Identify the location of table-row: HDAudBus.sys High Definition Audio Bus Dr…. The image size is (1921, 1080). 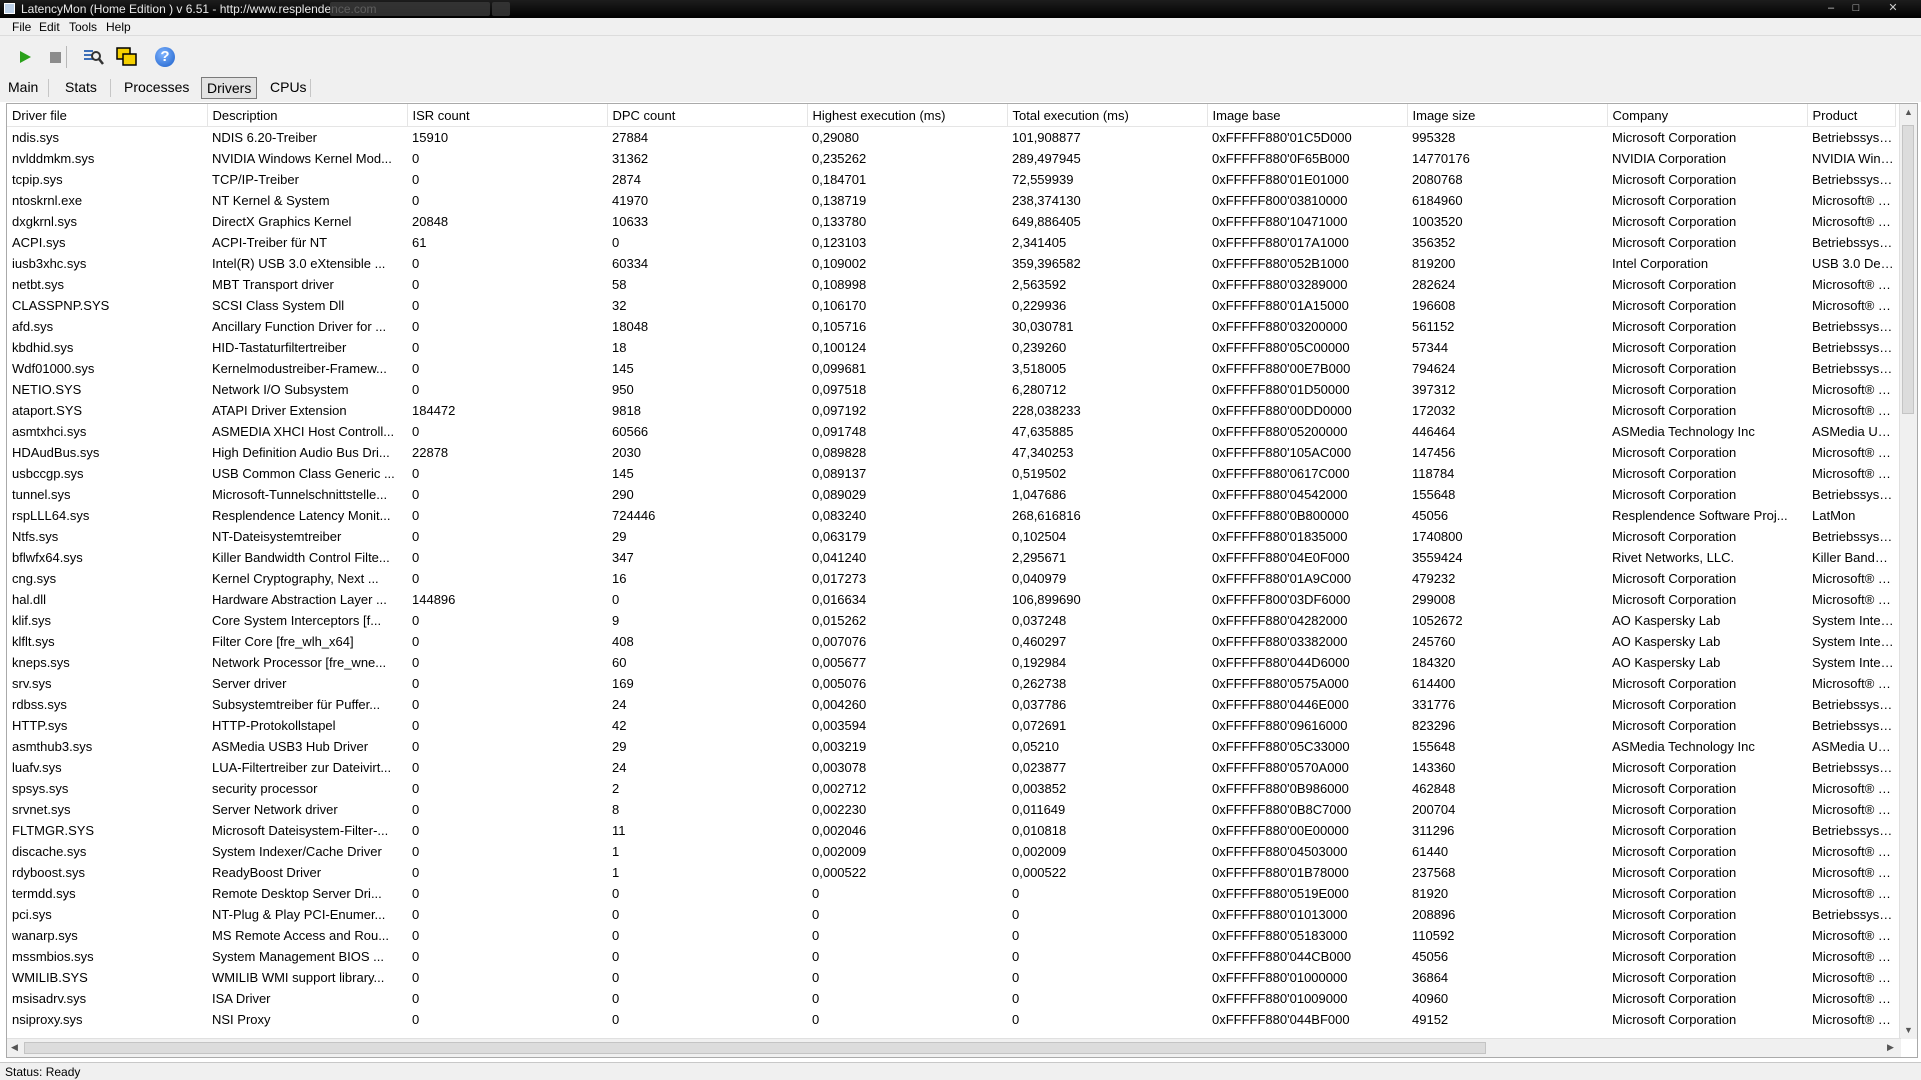
(951, 452).